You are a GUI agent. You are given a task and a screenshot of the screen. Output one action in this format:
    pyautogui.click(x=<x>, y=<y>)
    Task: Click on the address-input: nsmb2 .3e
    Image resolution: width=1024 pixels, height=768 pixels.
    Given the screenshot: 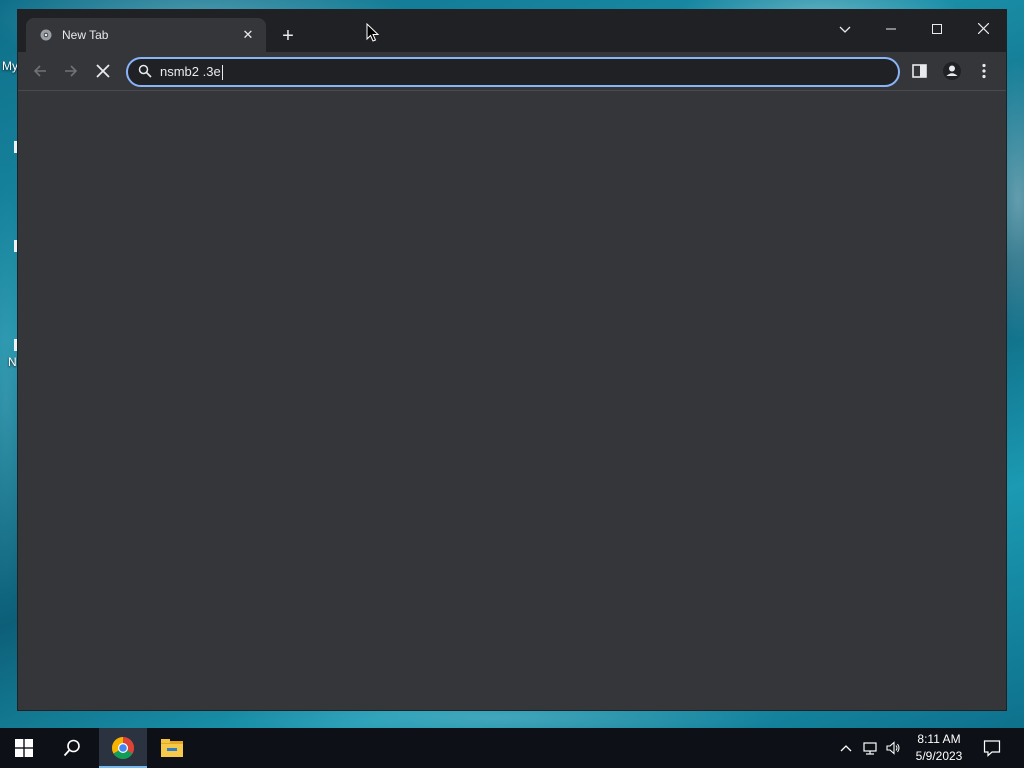 What is the action you would take?
    pyautogui.click(x=510, y=72)
    